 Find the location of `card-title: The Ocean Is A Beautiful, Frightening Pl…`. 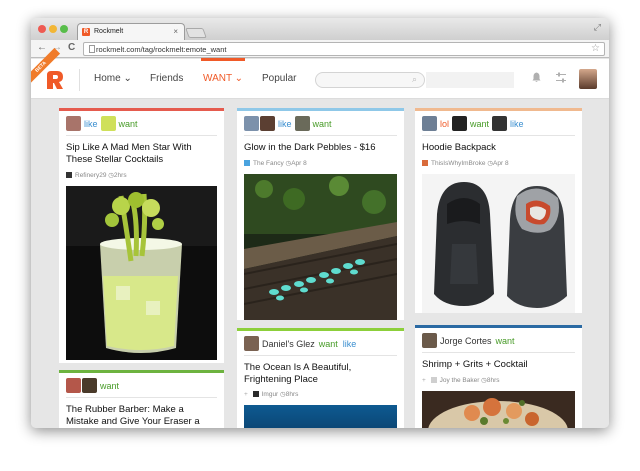

card-title: The Ocean Is A Beautiful, Frightening Pl… is located at coordinates (320, 374).